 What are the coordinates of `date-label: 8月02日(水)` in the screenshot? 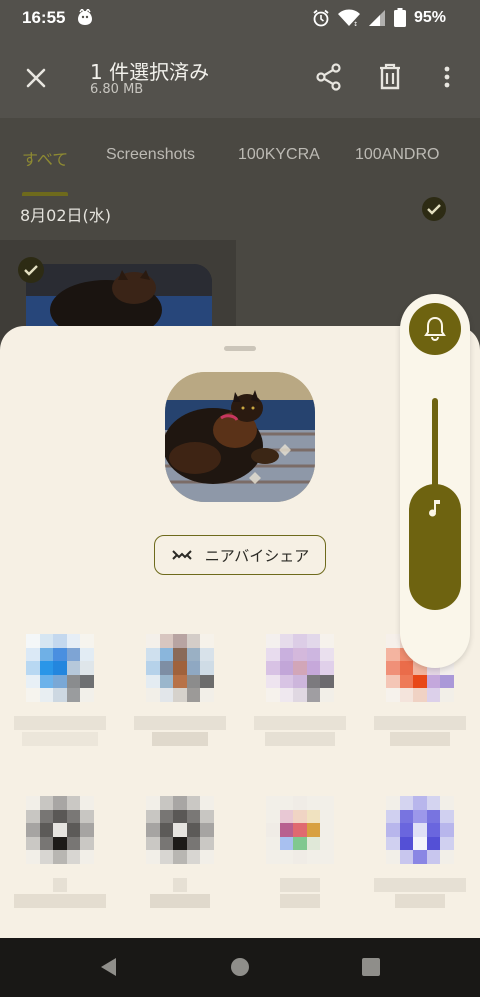 It's located at (66, 215).